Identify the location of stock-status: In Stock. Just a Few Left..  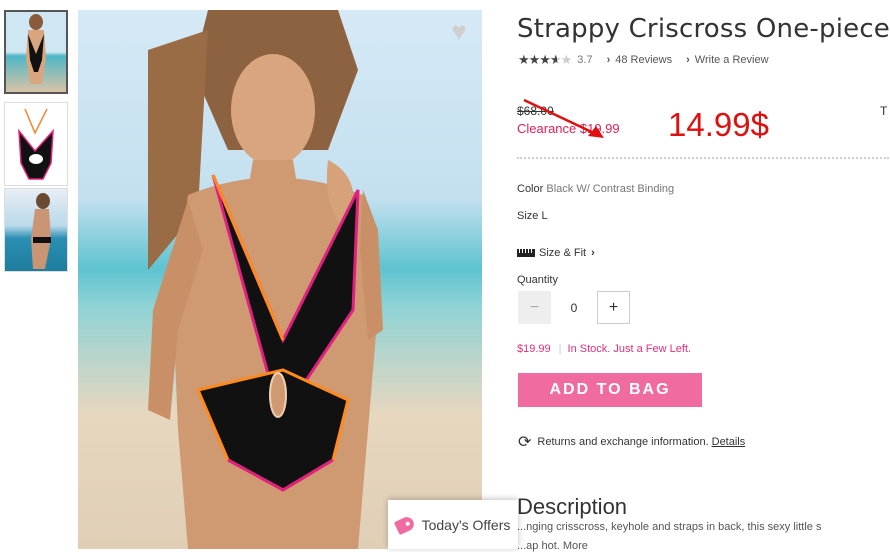
(629, 349).